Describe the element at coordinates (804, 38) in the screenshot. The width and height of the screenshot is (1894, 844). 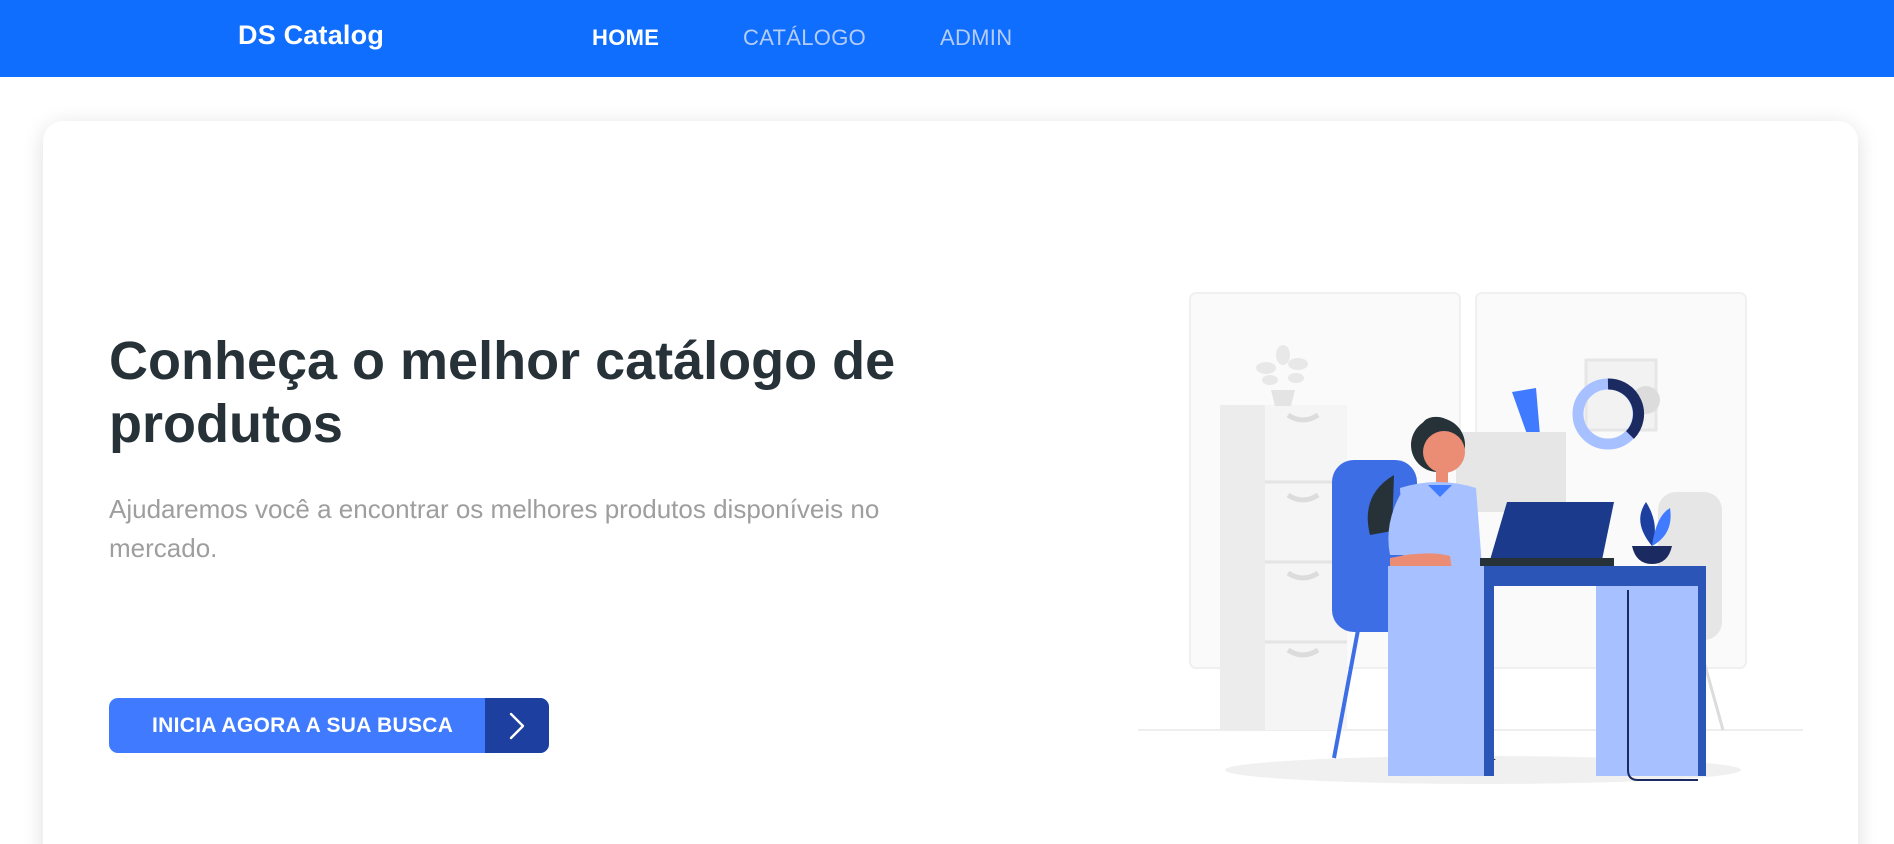
I see `nav-link-catalogo: CATÁLOGO` at that location.